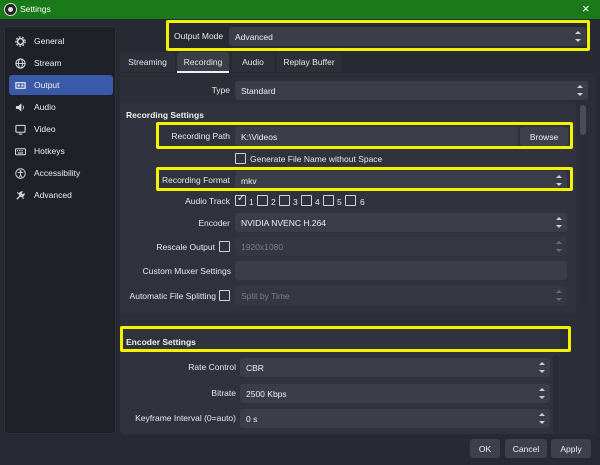 This screenshot has height=465, width=600. I want to click on audio-track-1-label: 1, so click(251, 202).